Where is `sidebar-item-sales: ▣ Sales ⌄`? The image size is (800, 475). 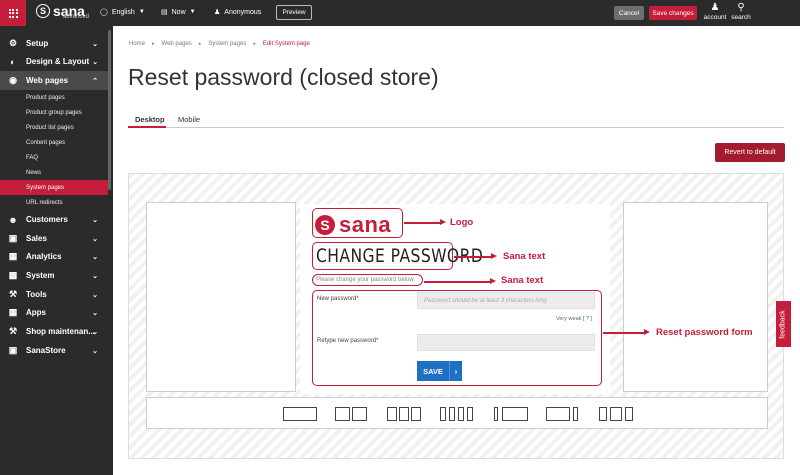 sidebar-item-sales: ▣ Sales ⌄ is located at coordinates (54, 238).